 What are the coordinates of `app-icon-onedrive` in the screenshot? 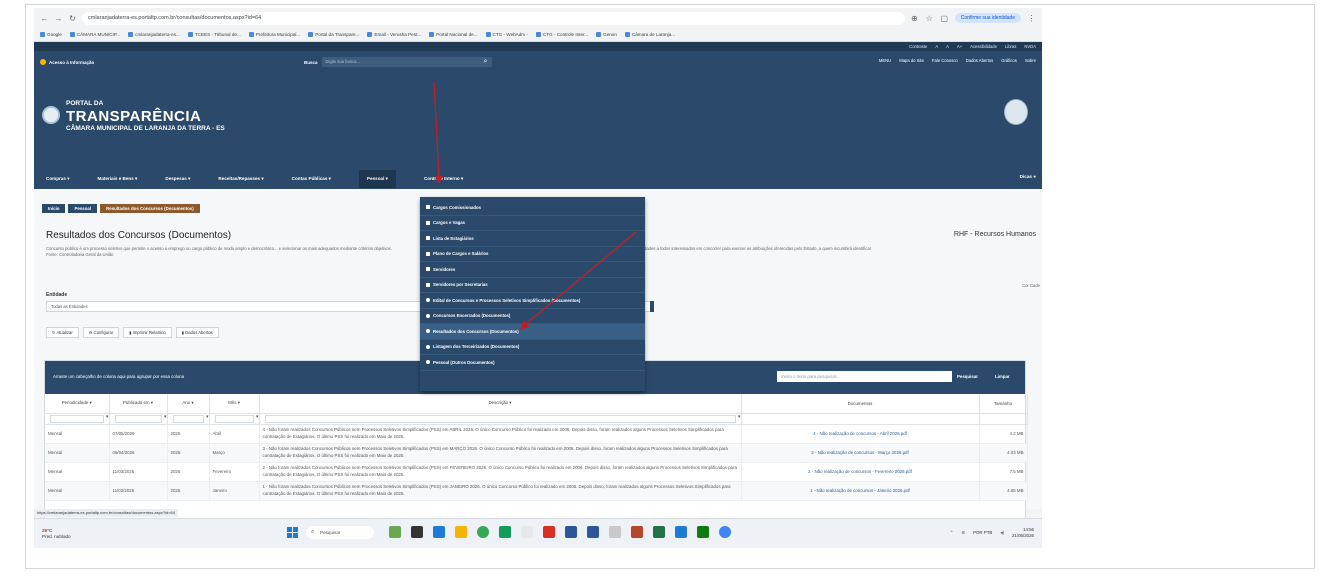 It's located at (703, 532).